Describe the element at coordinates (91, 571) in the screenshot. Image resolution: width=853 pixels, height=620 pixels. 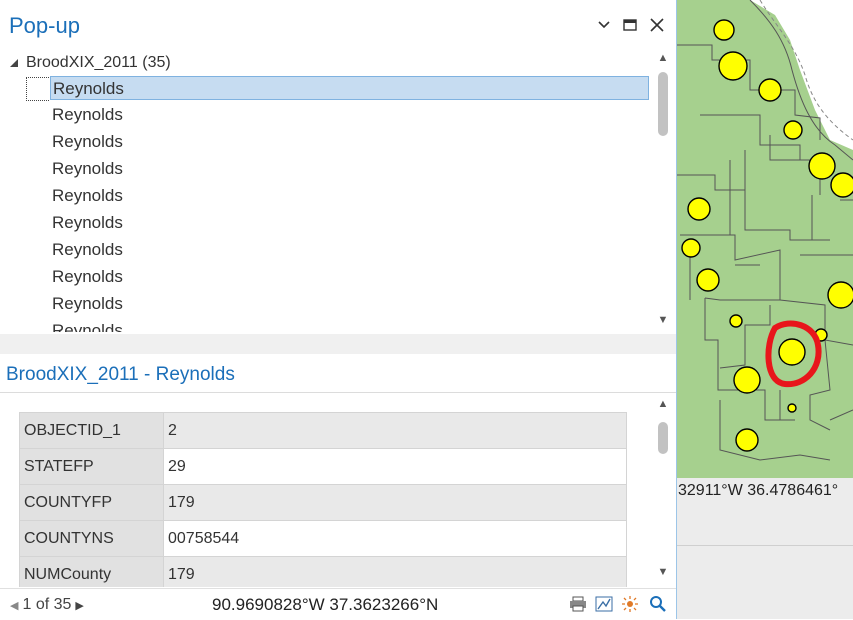
I see `field-name: NUMCounty` at that location.